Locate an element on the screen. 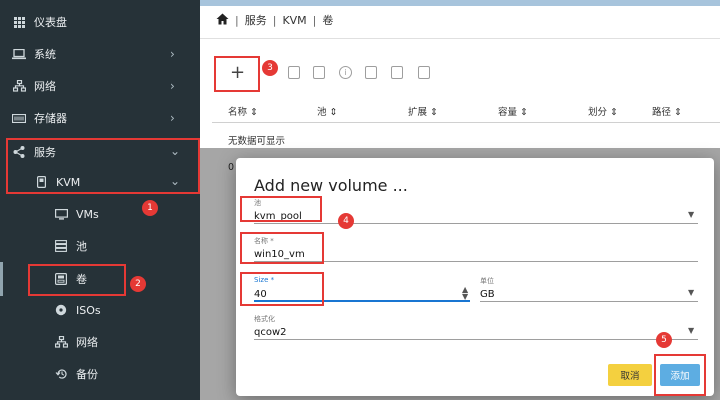 The width and height of the screenshot is (720, 400). server-icon is located at coordinates (61, 246).